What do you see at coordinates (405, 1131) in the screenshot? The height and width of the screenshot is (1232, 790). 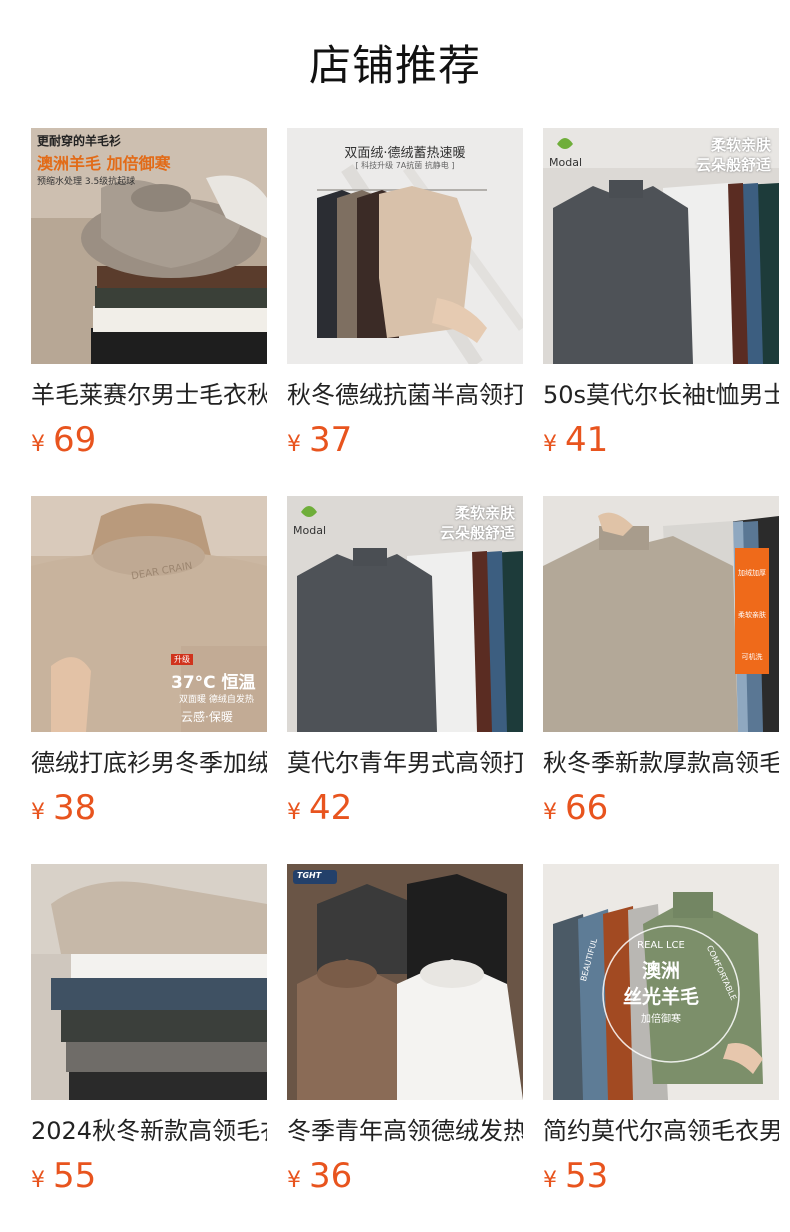 I see `product-name: 冬季青年高领德绒发热衣` at bounding box center [405, 1131].